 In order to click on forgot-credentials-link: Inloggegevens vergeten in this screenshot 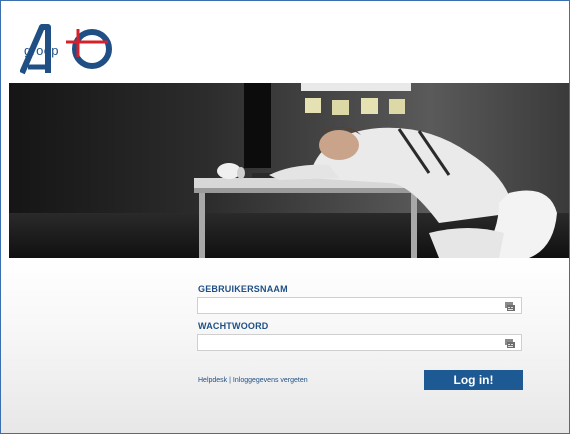, I will do `click(270, 380)`.